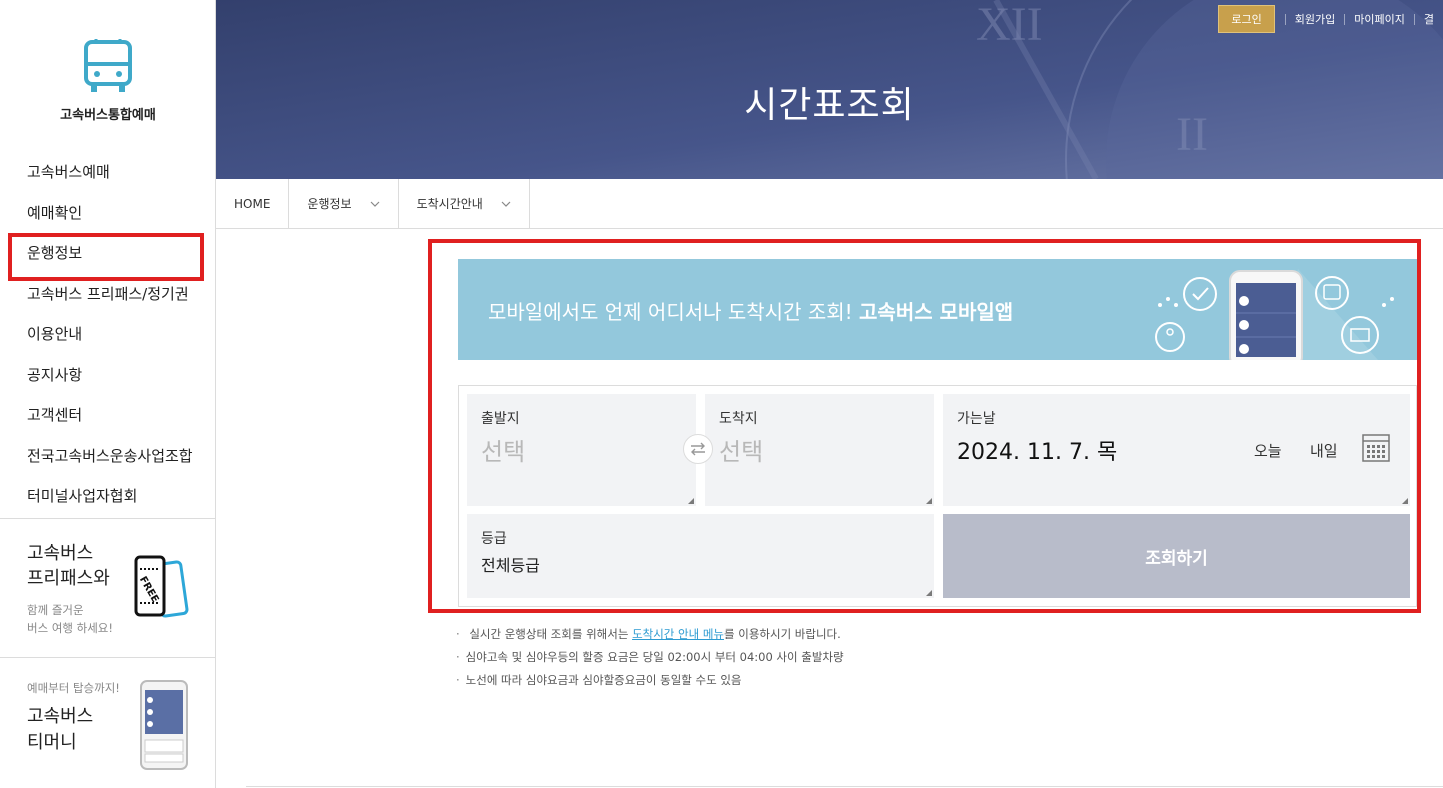 The height and width of the screenshot is (788, 1443). What do you see at coordinates (164, 725) in the screenshot?
I see `phone-icon` at bounding box center [164, 725].